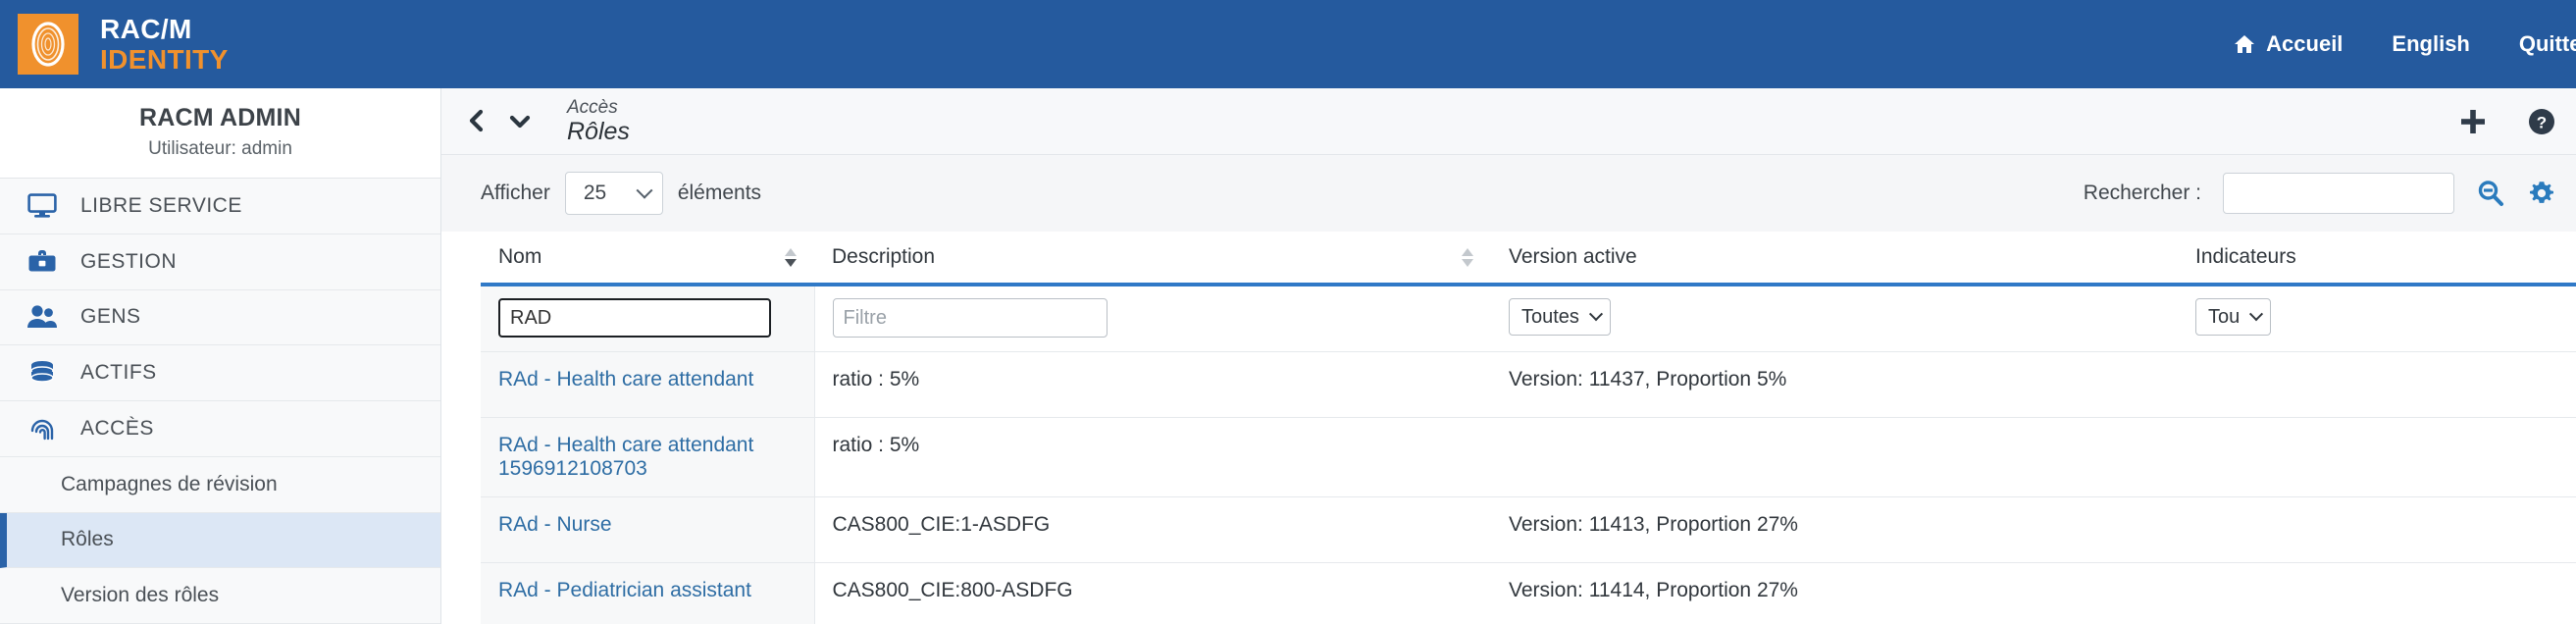 The width and height of the screenshot is (2576, 624). Describe the element at coordinates (220, 148) in the screenshot. I see `sidebar-user-login: Utilisateur: admin` at that location.